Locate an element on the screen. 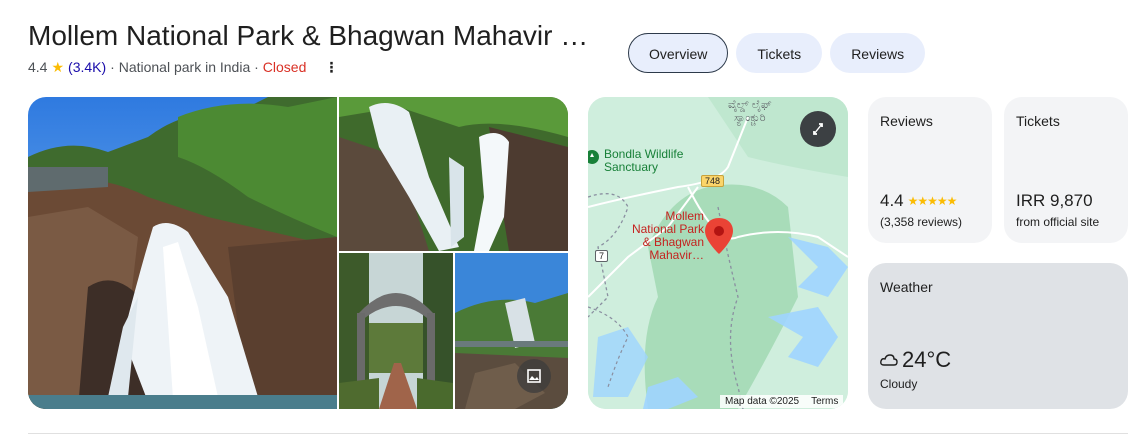 Image resolution: width=1143 pixels, height=438 pixels. weather-card-title: Weather is located at coordinates (906, 287).